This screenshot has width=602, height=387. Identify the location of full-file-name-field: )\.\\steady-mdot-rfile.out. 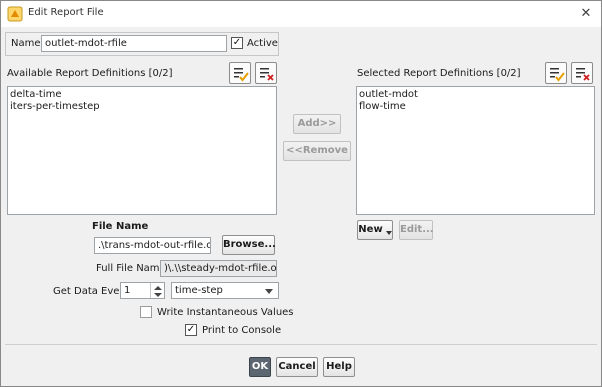
(218, 268).